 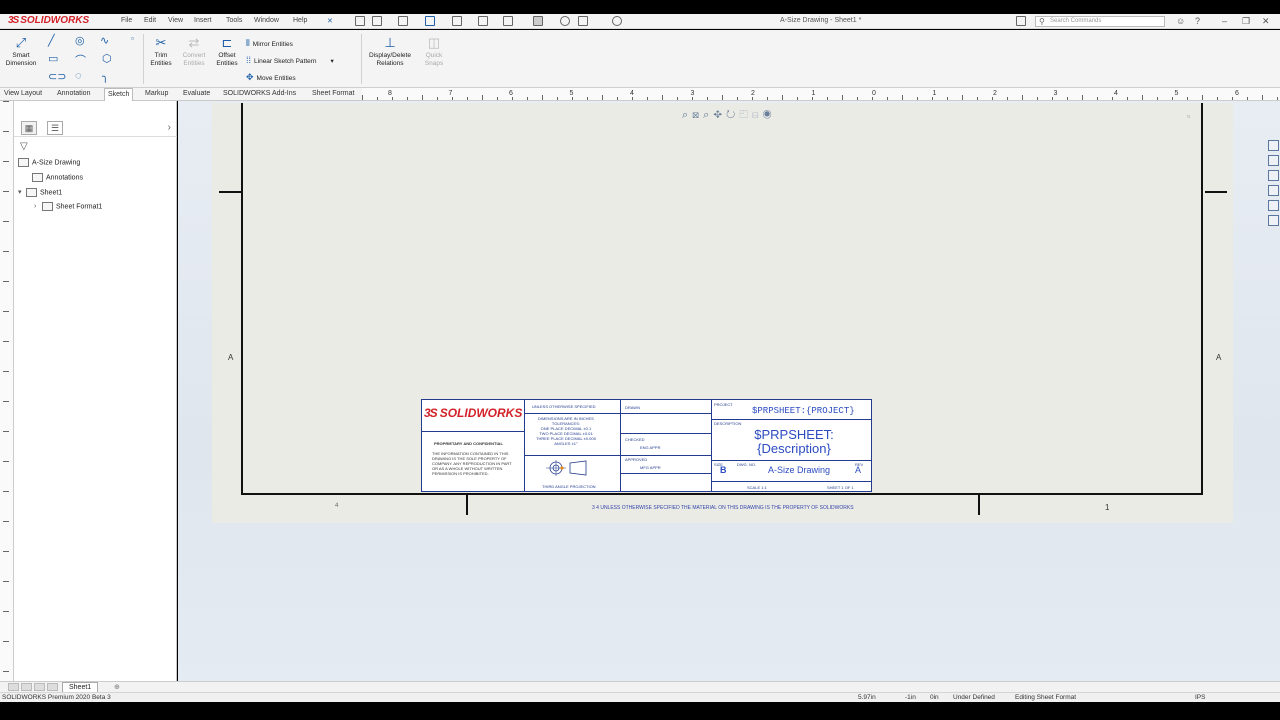 What do you see at coordinates (80, 60) in the screenshot?
I see `arc-tool-icon: ⌒` at bounding box center [80, 60].